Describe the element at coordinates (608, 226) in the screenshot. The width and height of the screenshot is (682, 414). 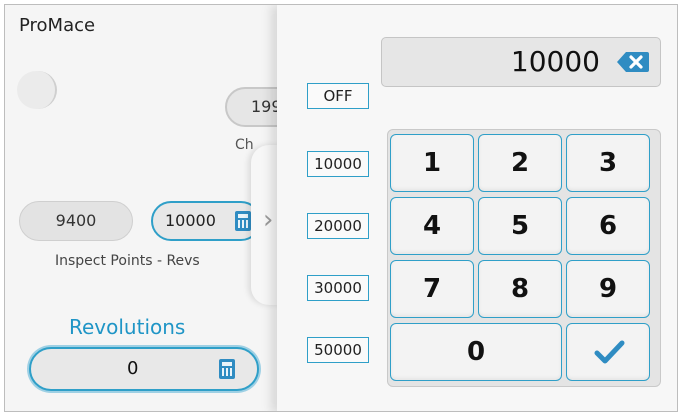
I see `key-6: 6` at that location.